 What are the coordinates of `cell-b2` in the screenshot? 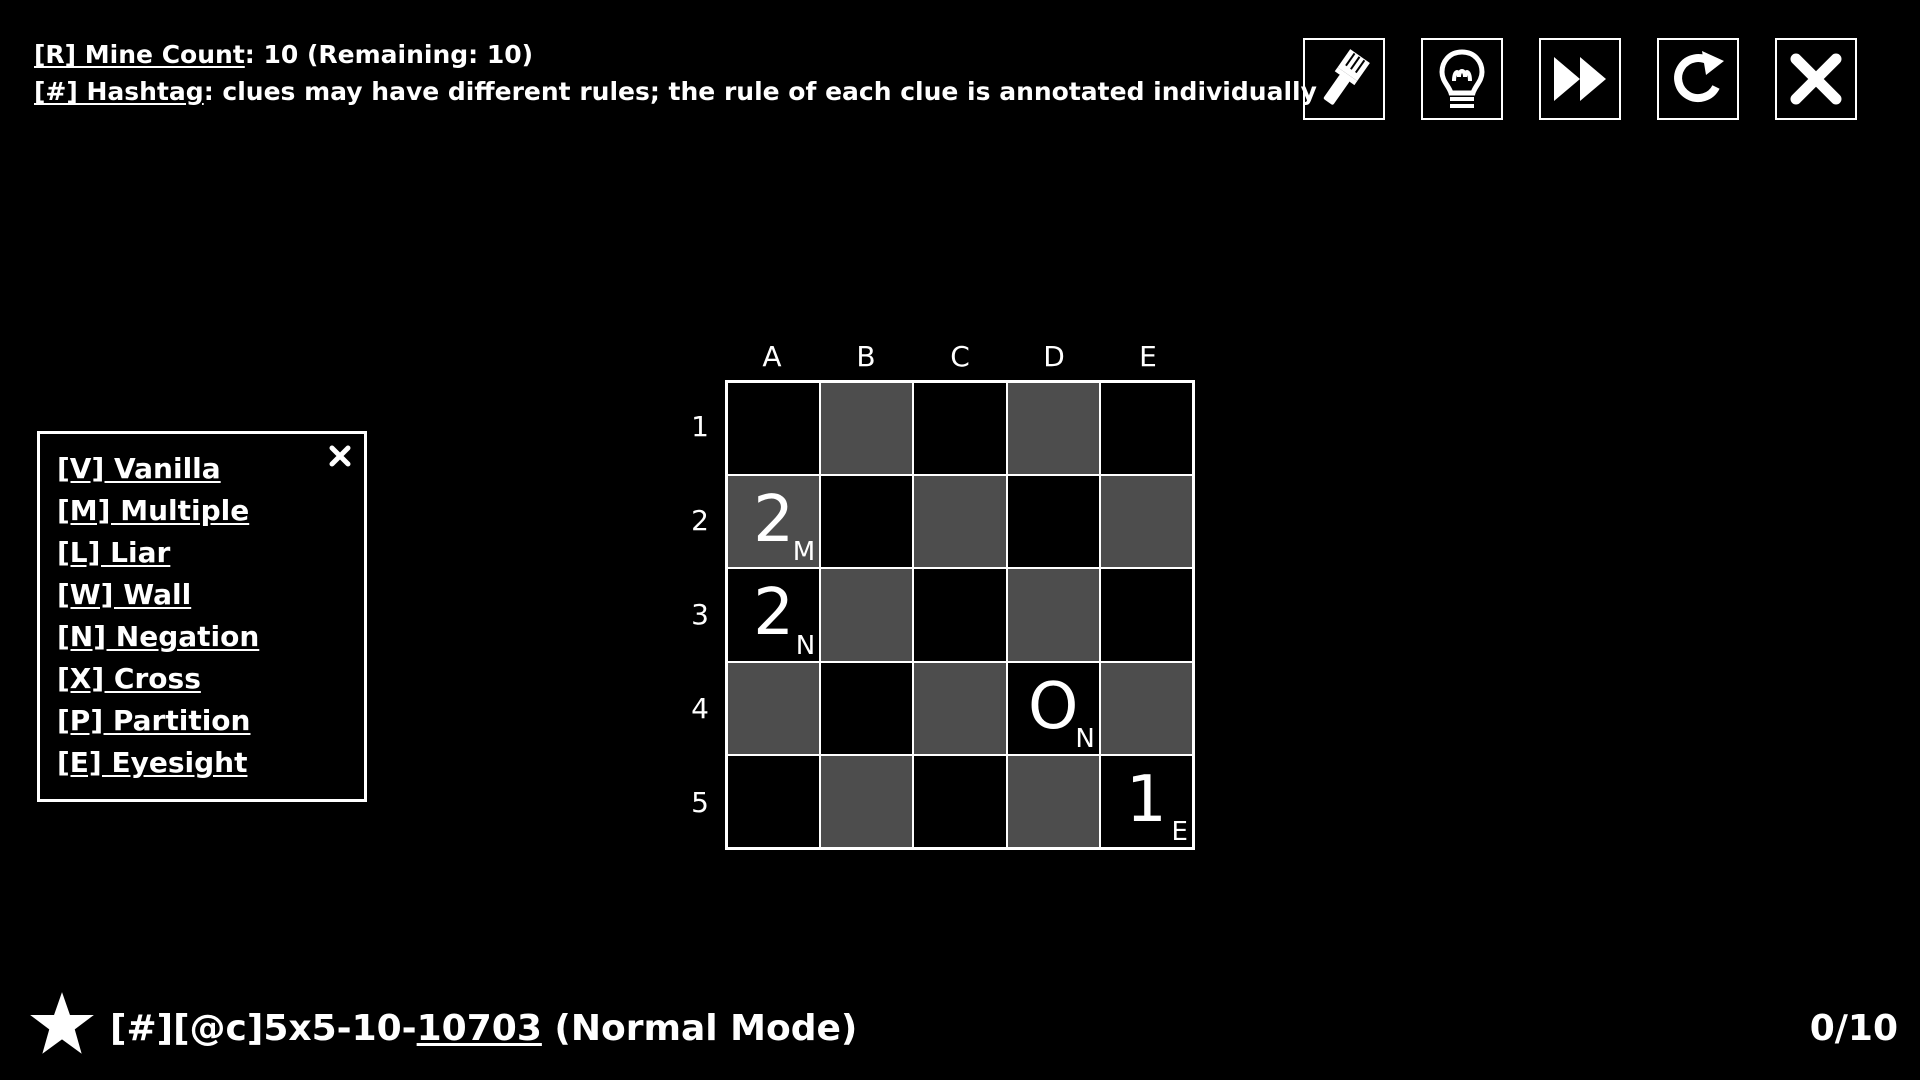 It's located at (867, 522).